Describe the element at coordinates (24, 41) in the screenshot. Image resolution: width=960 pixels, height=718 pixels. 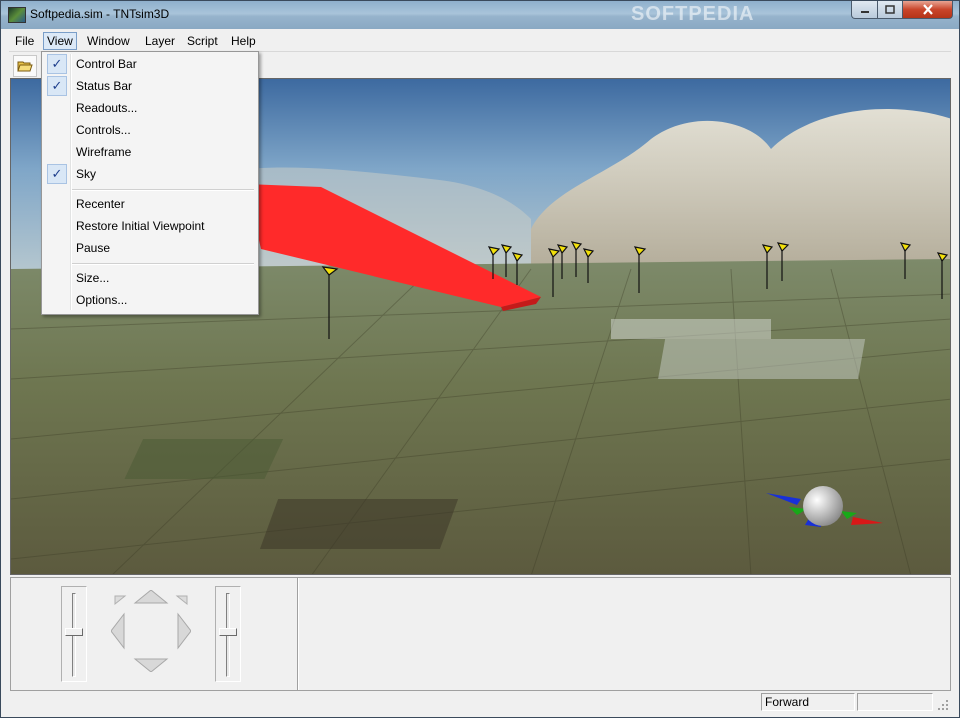
I see `menu-file: File` at that location.